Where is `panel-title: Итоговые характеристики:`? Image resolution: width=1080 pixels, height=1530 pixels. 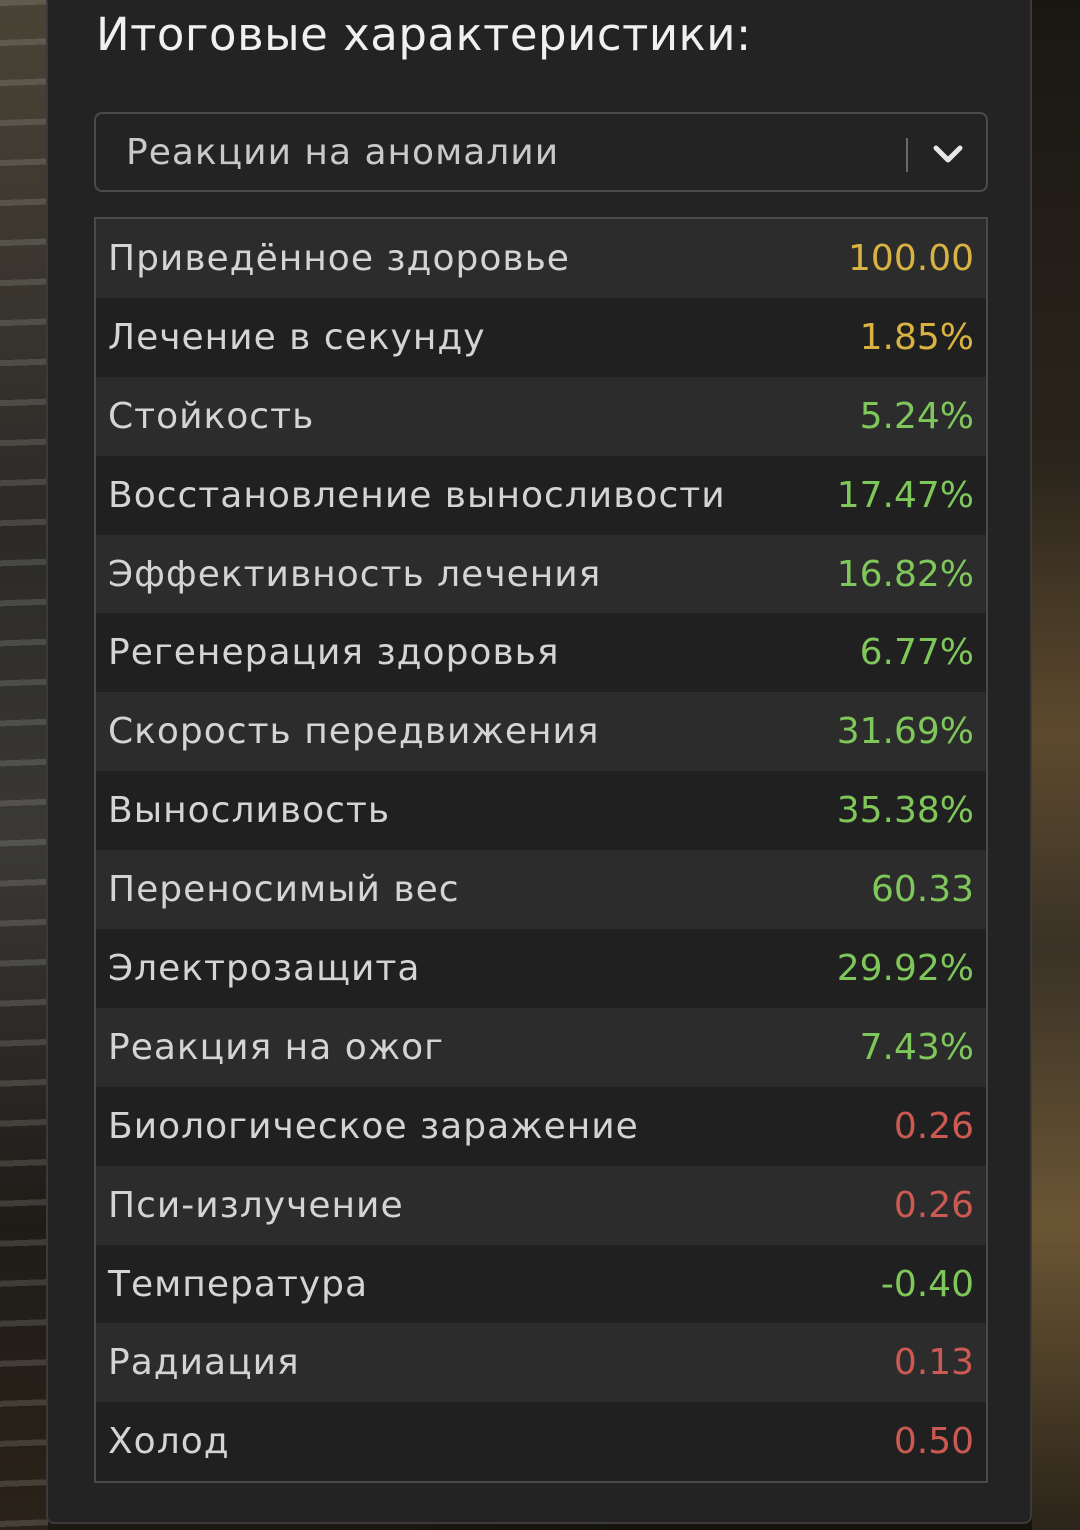
panel-title: Итоговые характеристики: is located at coordinates (424, 34).